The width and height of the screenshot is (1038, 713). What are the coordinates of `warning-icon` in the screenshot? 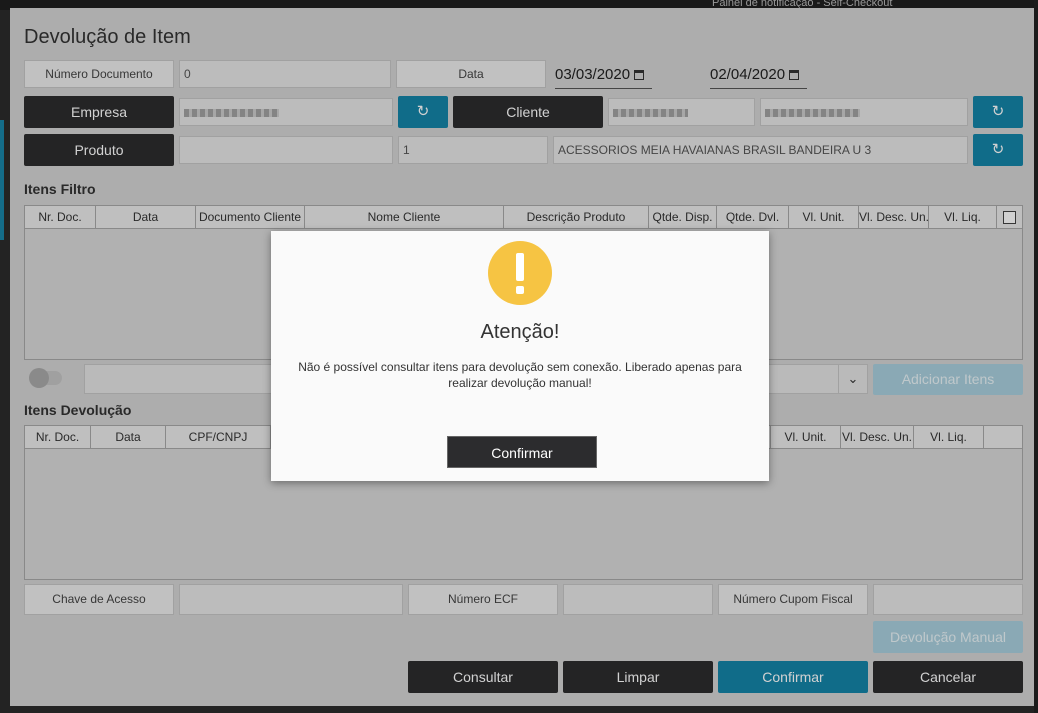 It's located at (520, 273).